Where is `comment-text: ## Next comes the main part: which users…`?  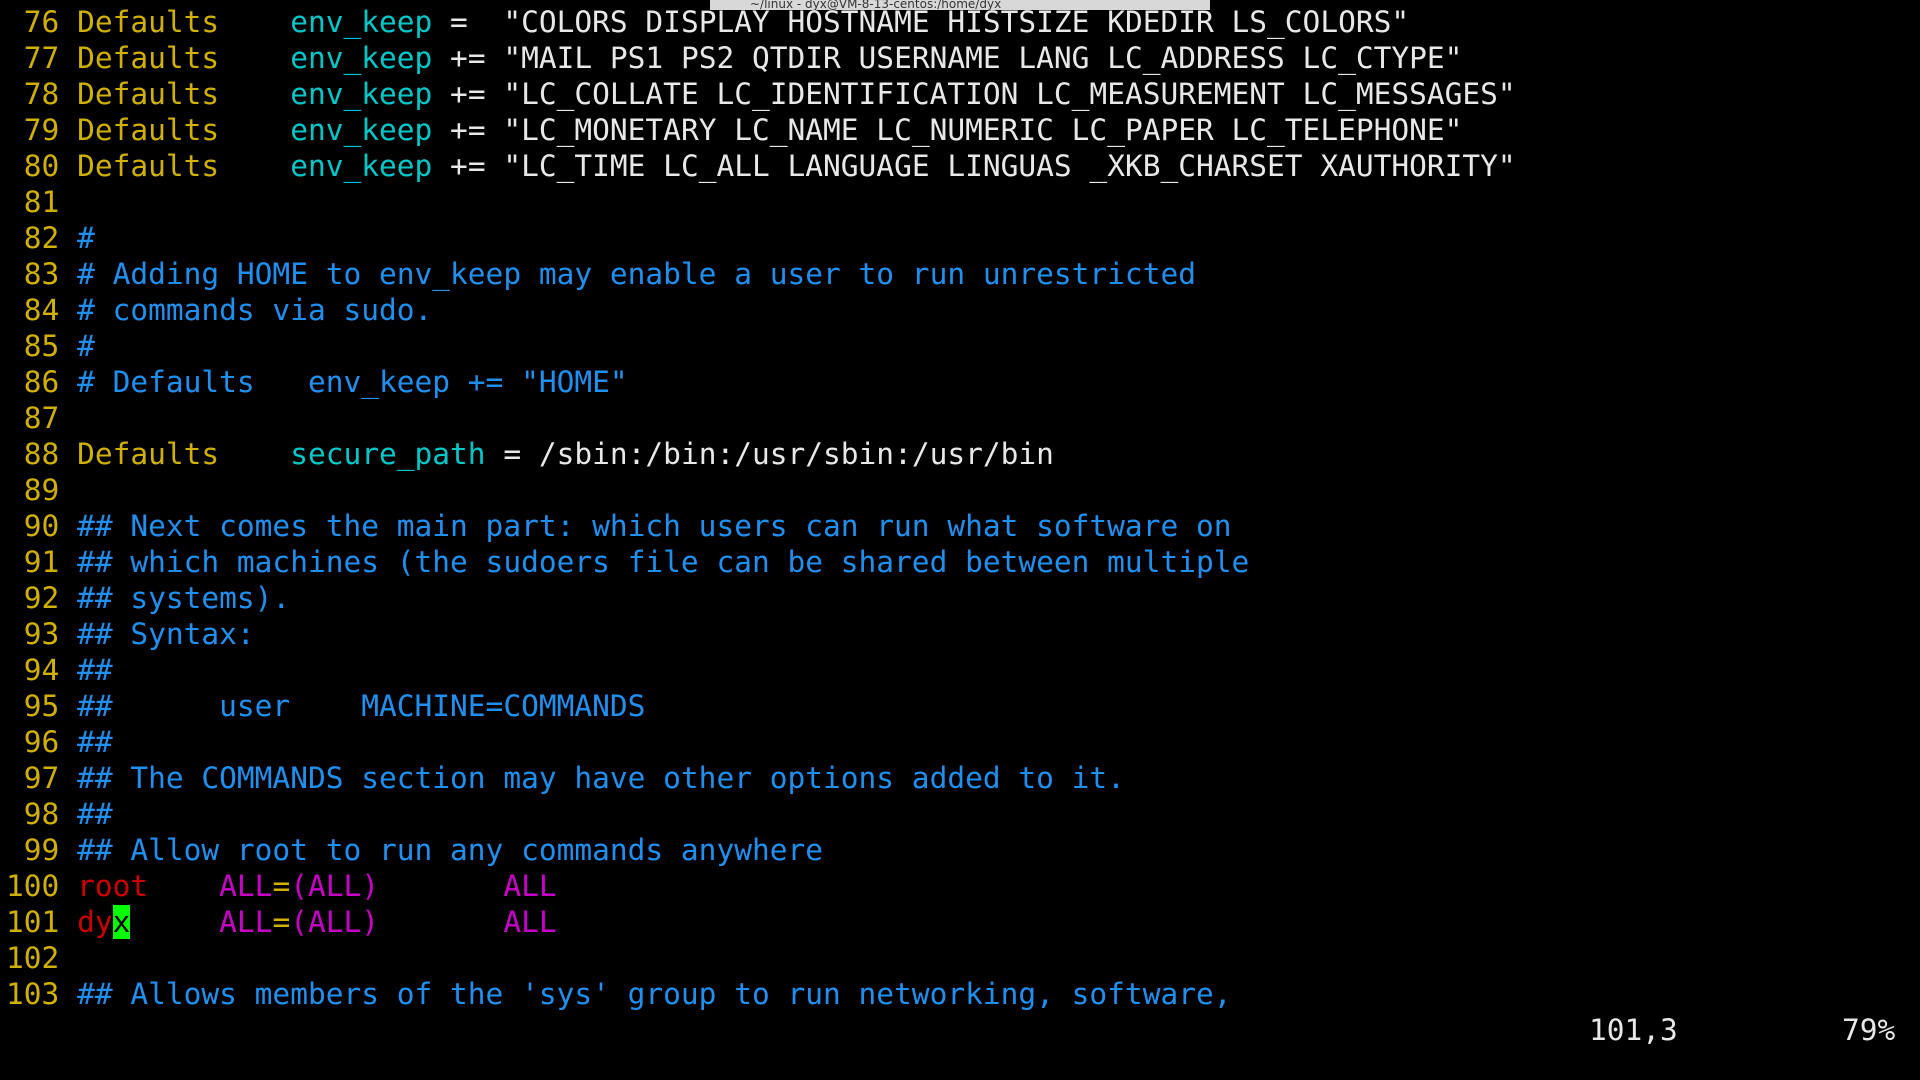 comment-text: ## Next comes the main part: which users… is located at coordinates (654, 526).